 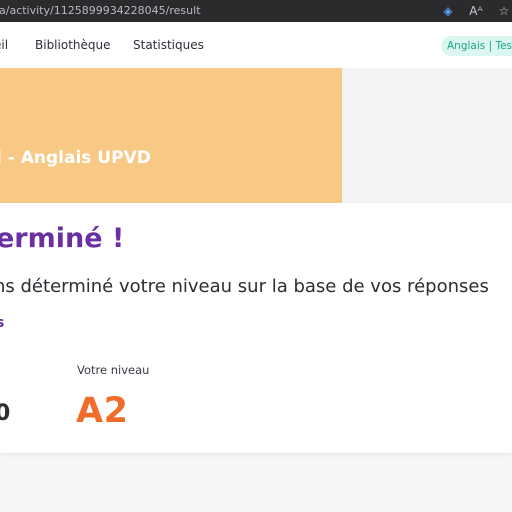 I want to click on nav-item-accueil: eil, so click(x=4, y=45).